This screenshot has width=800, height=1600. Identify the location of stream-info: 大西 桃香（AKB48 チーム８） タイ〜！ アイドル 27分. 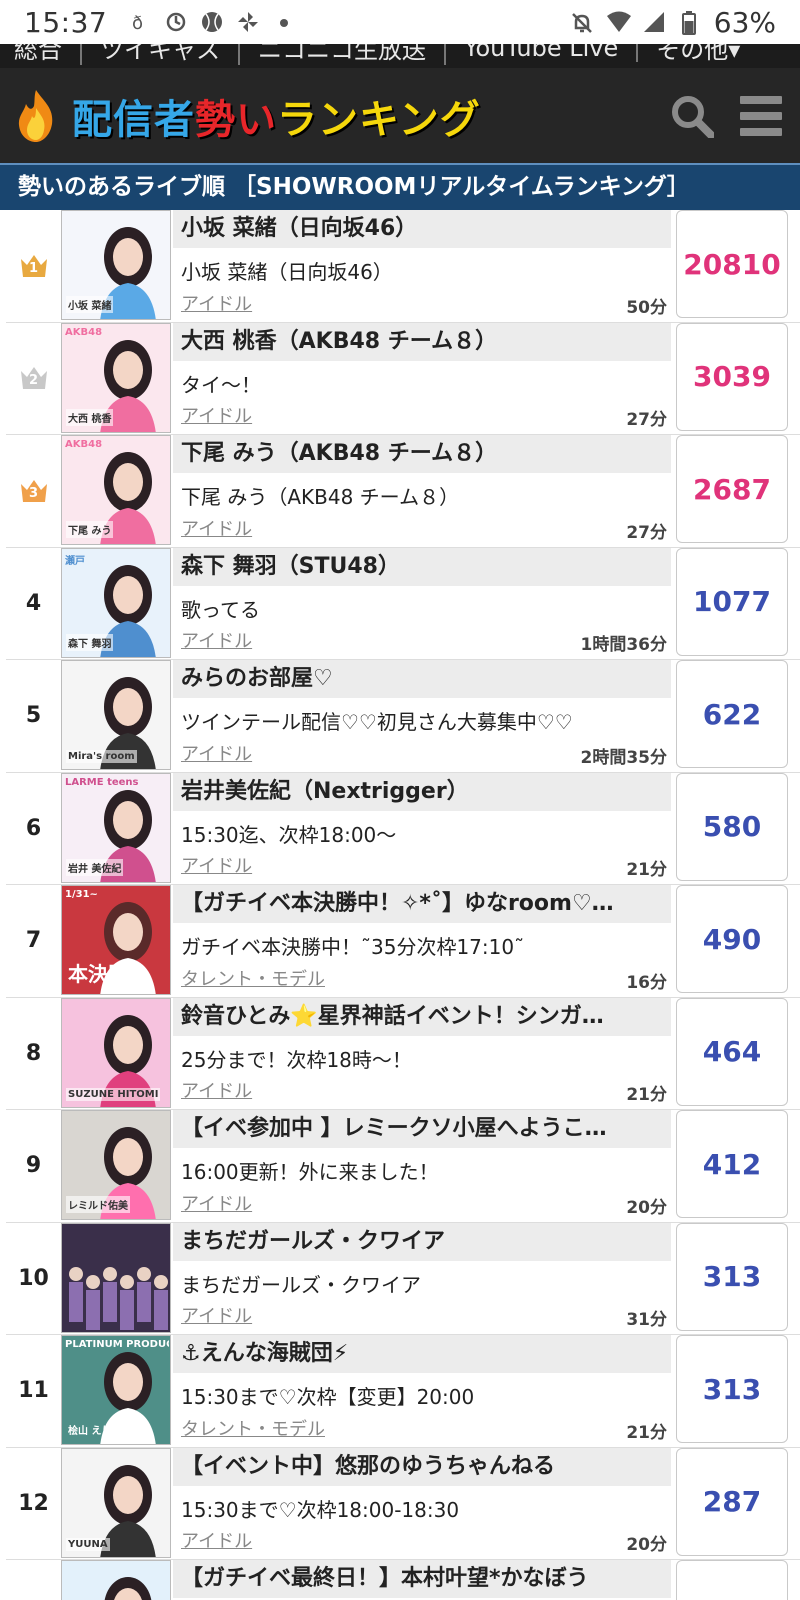
(422, 378).